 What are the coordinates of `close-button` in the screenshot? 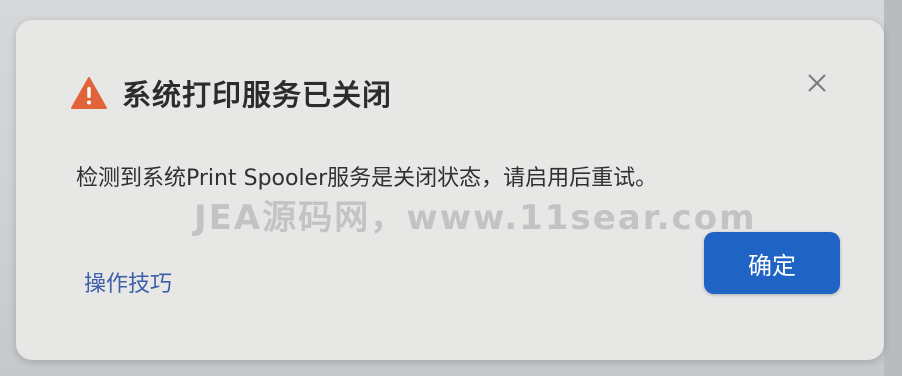 It's located at (817, 83).